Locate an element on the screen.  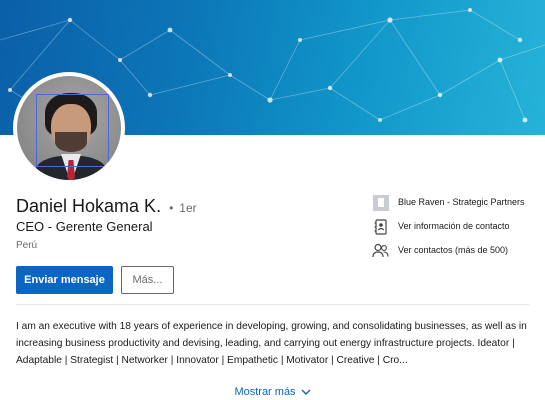
profile-photo is located at coordinates (69, 128).